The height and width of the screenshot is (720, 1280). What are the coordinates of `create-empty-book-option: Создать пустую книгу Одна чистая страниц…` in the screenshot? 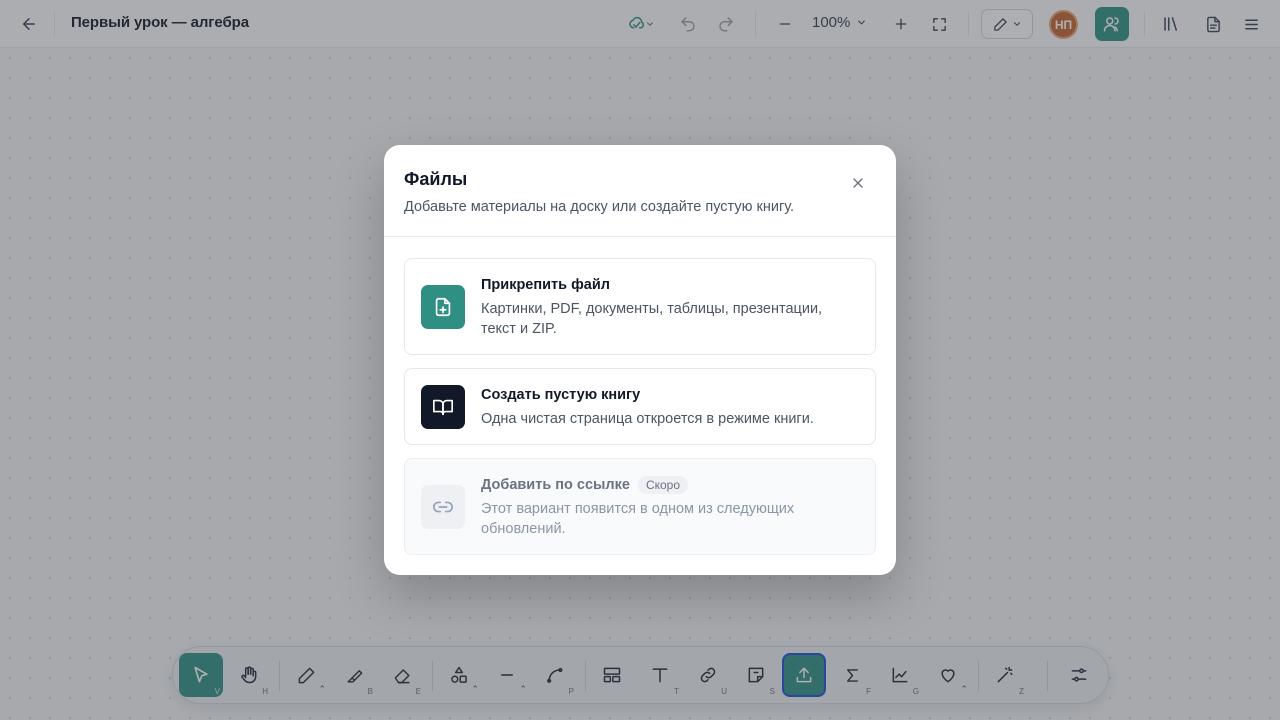 It's located at (640, 406).